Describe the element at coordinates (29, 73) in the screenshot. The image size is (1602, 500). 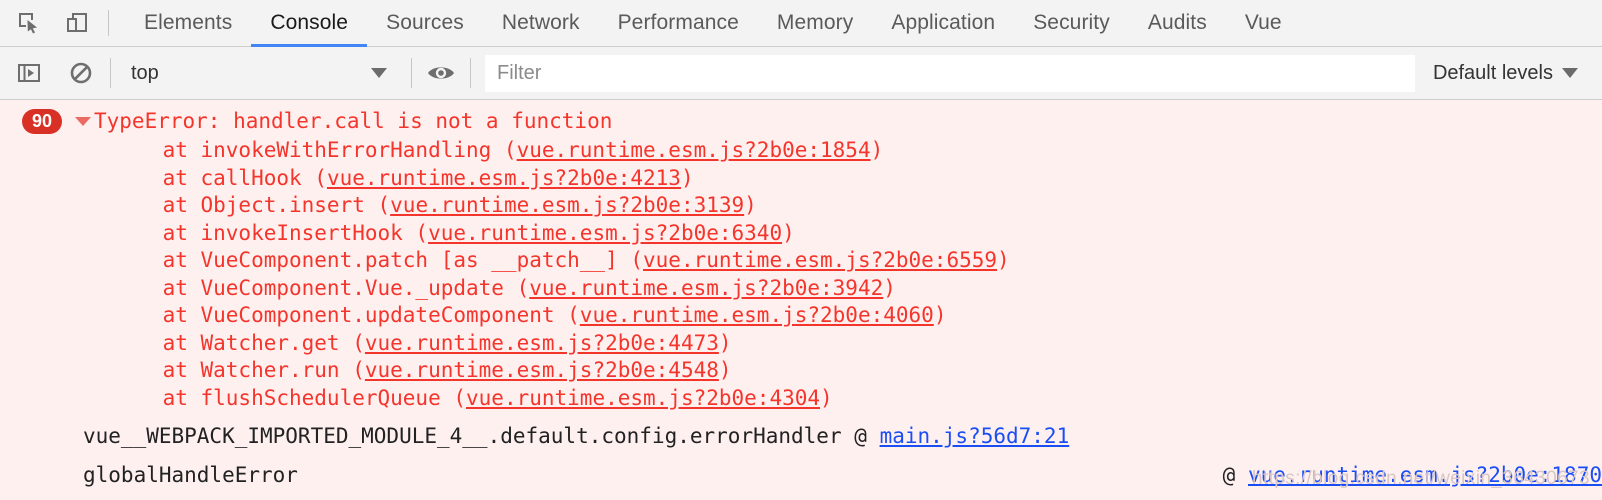
I see `console-sidebar-icon` at that location.